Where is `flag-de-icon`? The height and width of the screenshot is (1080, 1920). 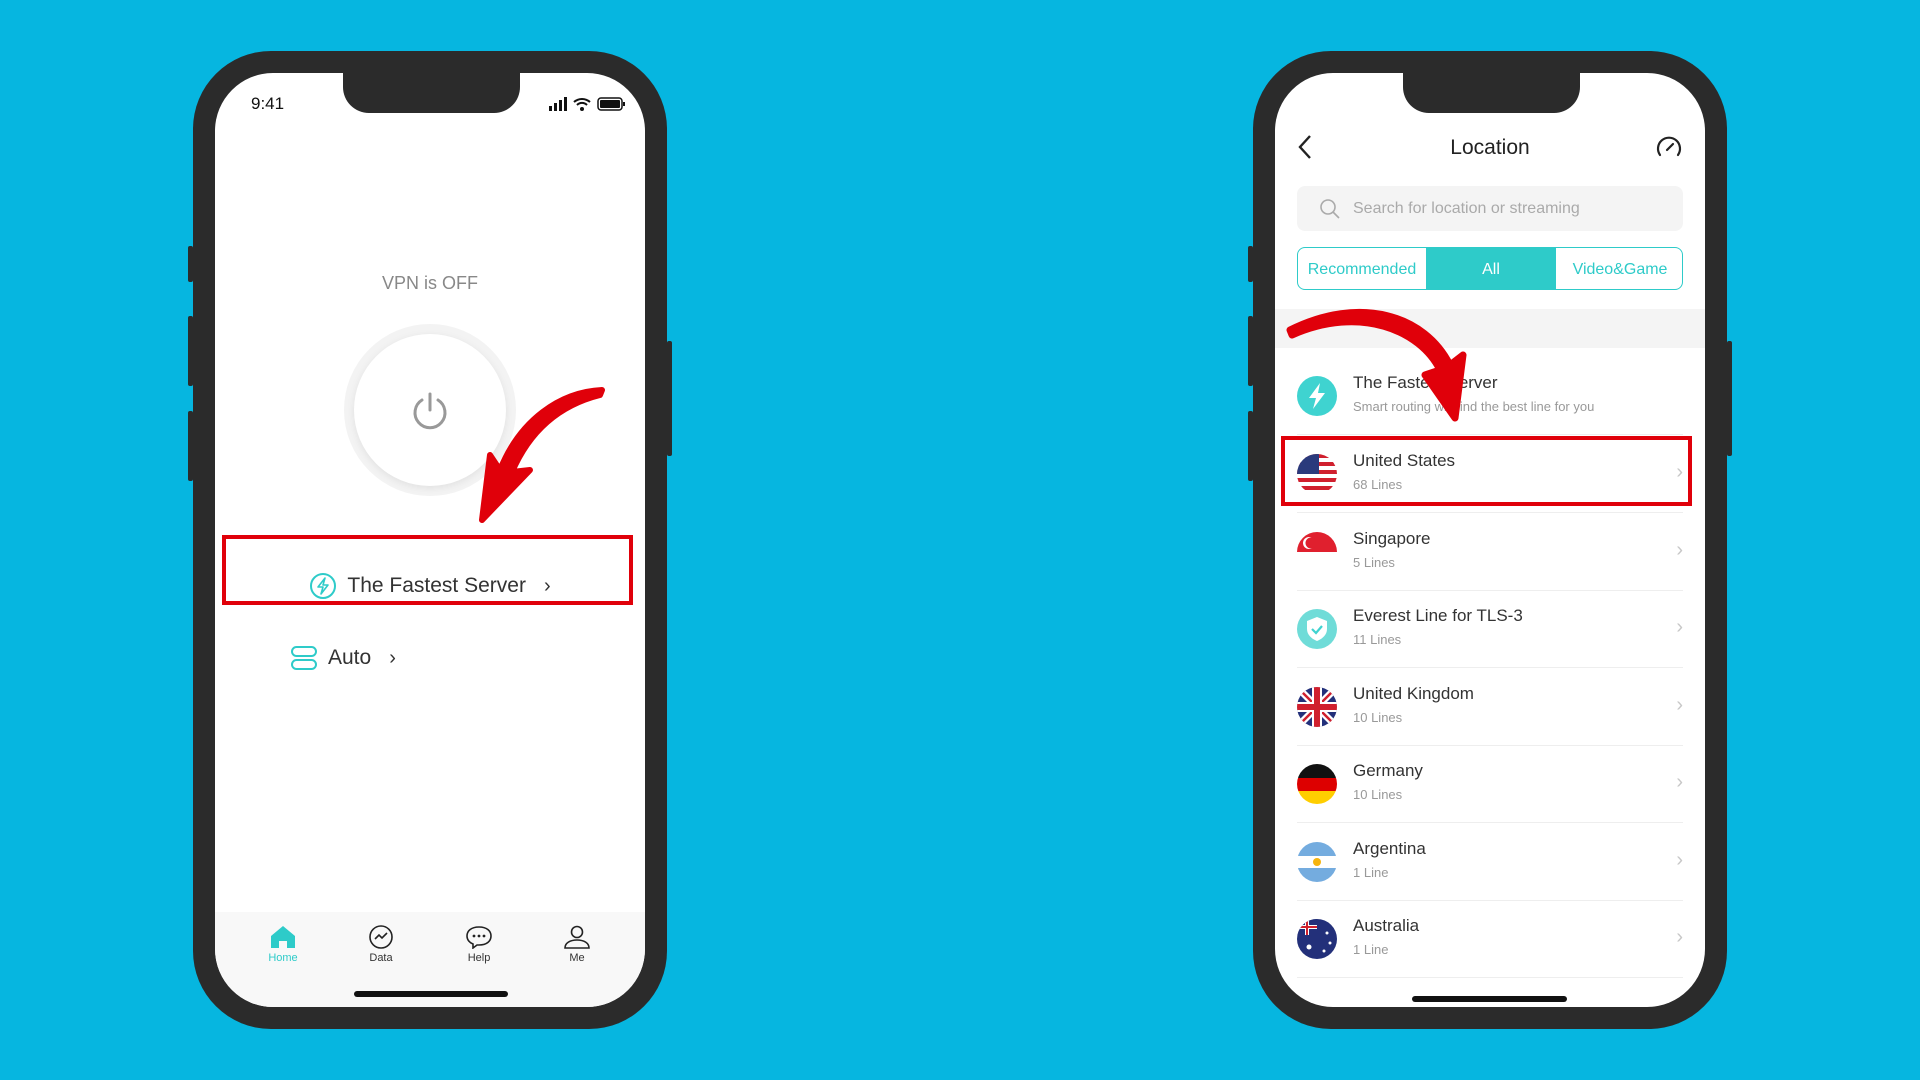 flag-de-icon is located at coordinates (1317, 784).